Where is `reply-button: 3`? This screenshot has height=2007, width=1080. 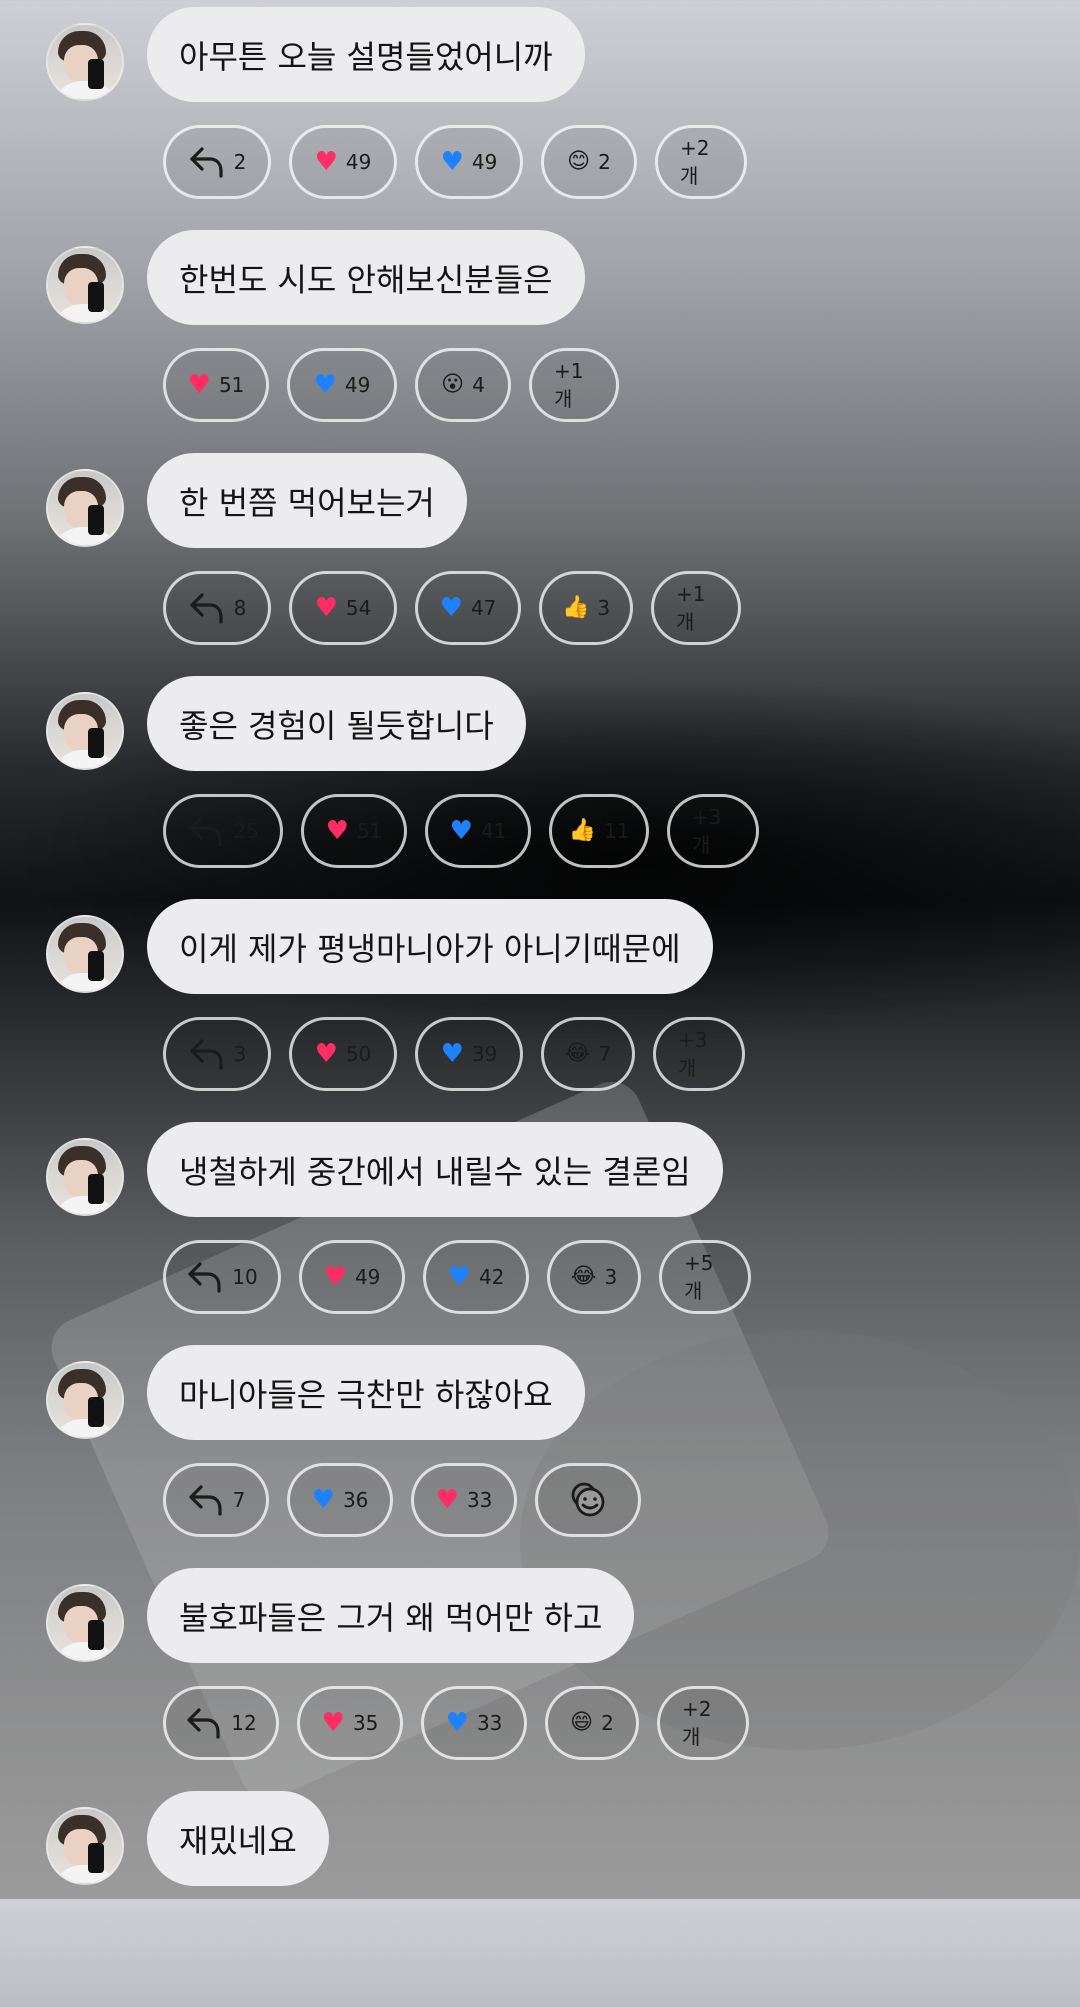
reply-button: 3 is located at coordinates (217, 1054).